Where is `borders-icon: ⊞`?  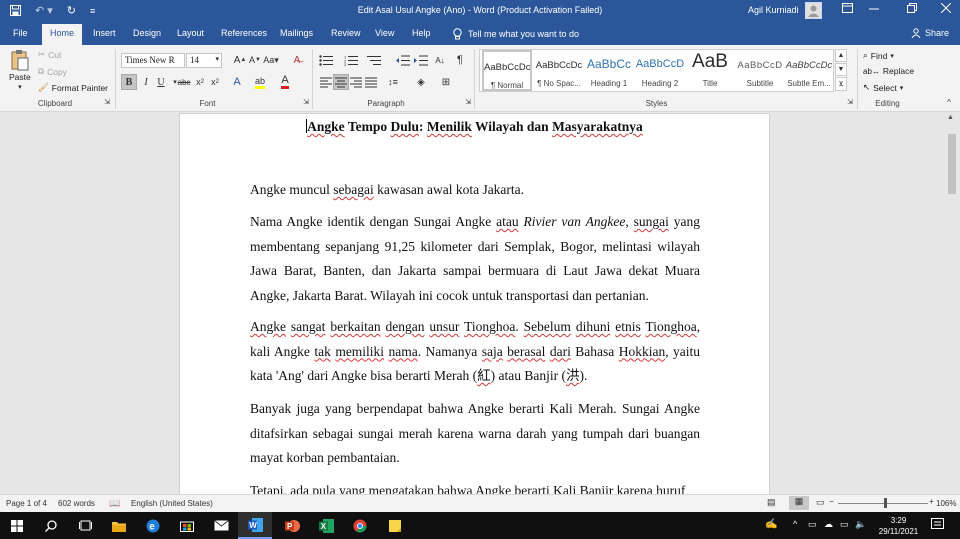
borders-icon: ⊞ is located at coordinates (446, 82).